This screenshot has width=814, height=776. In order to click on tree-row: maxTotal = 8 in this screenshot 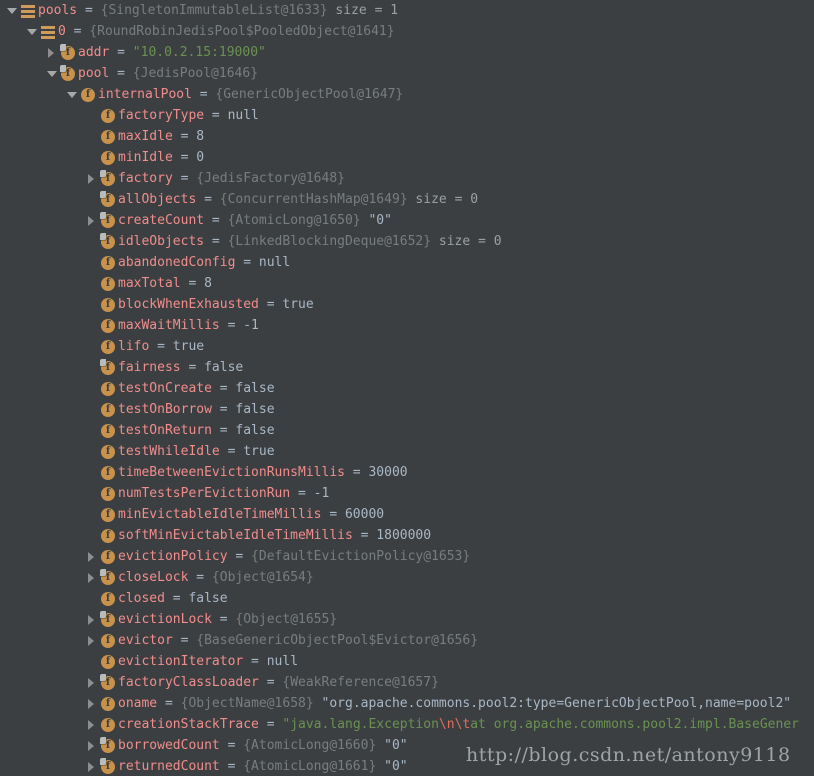, I will do `click(407, 283)`.